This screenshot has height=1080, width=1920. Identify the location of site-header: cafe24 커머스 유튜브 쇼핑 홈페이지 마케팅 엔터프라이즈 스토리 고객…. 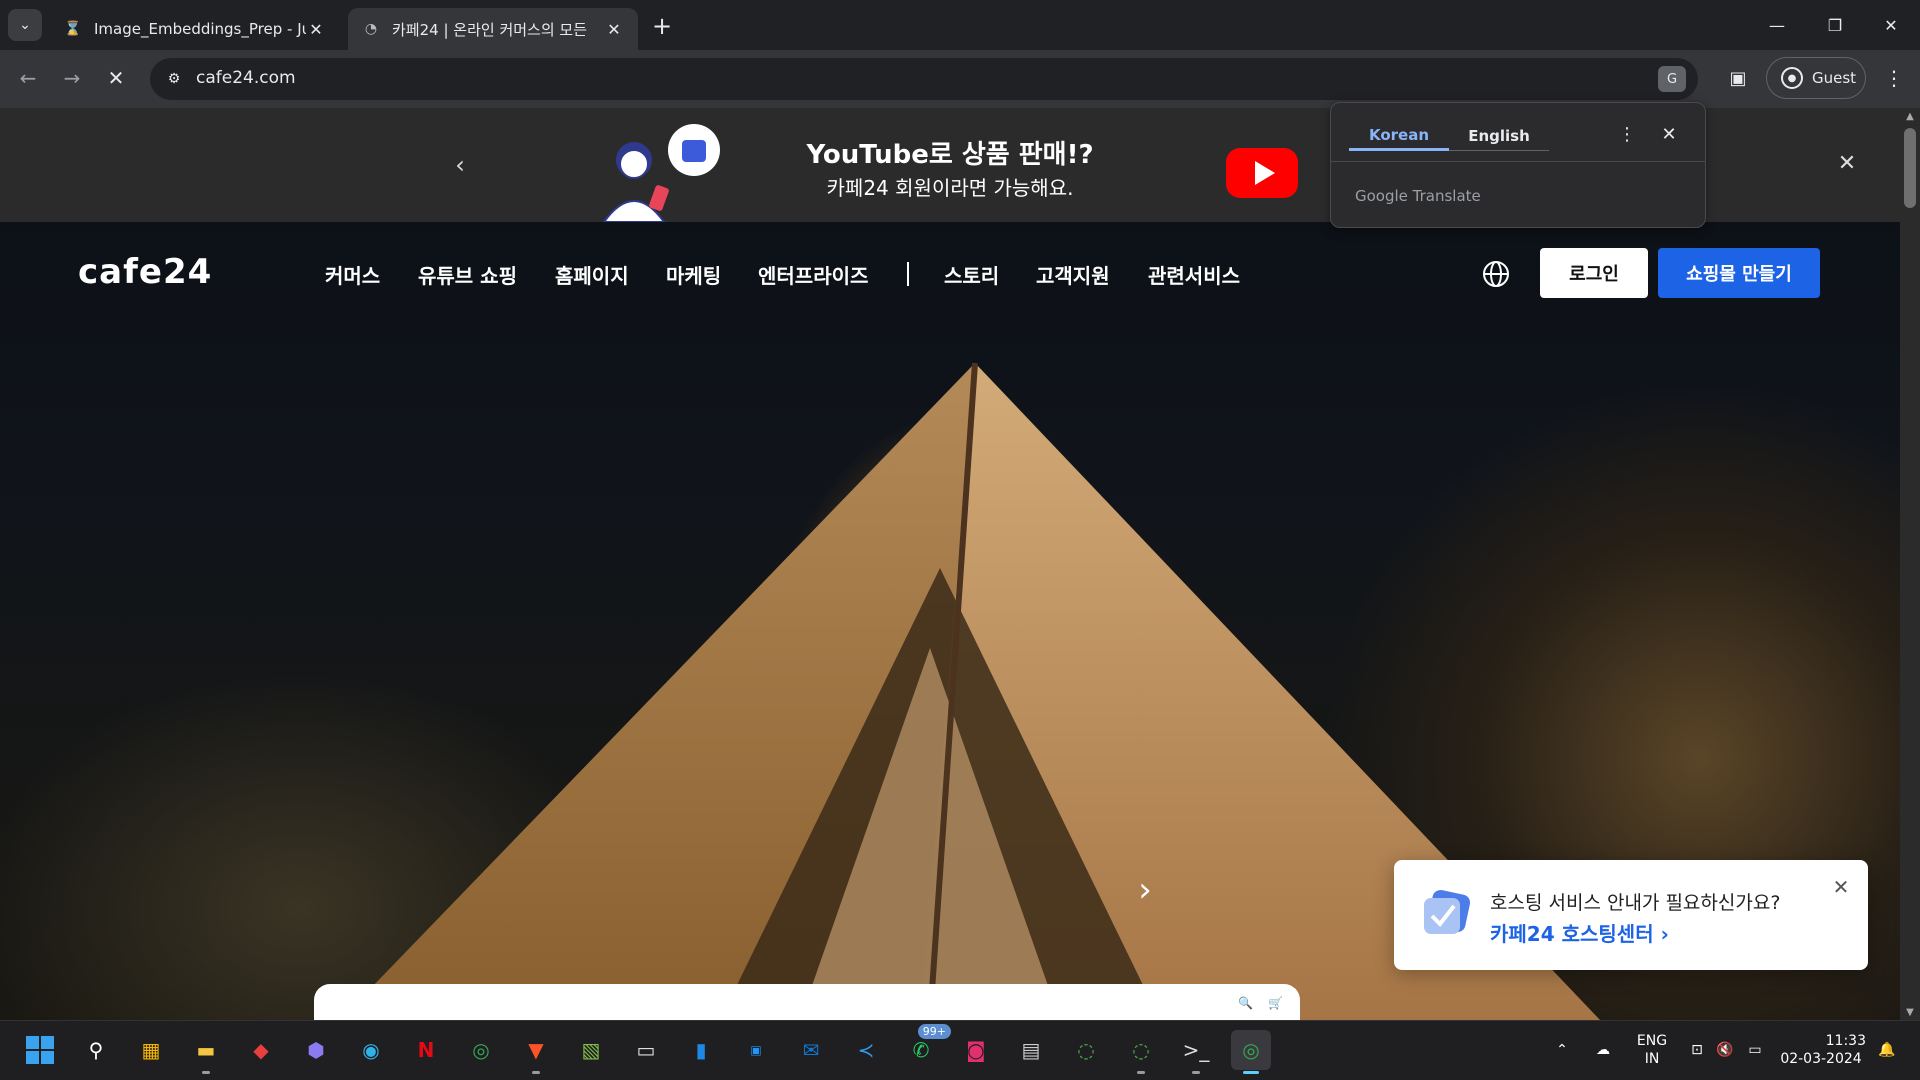
(950, 267).